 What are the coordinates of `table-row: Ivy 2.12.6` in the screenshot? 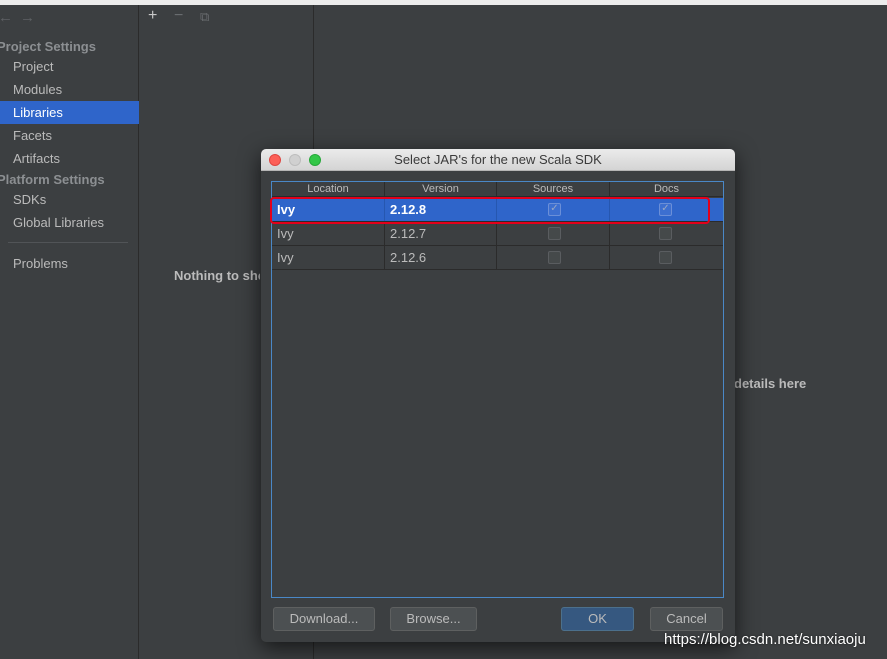 It's located at (497, 258).